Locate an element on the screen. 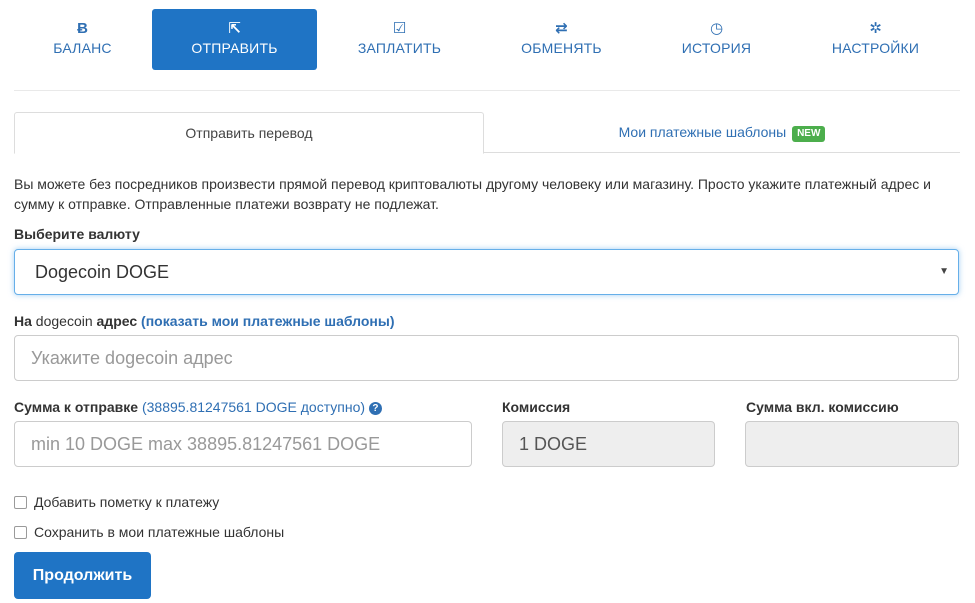 Image resolution: width=975 pixels, height=603 pixels. check-square-icon: ☑ is located at coordinates (399, 28).